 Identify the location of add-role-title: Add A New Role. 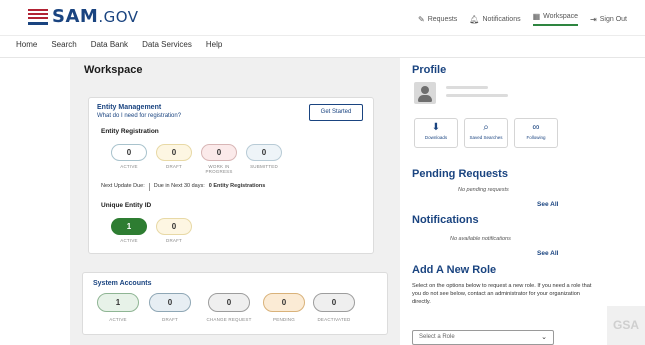
(454, 270).